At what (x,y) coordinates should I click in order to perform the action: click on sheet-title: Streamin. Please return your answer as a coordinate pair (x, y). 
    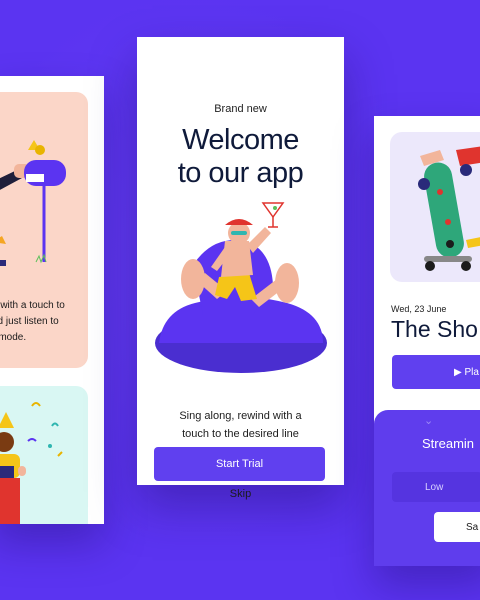
    Looking at the image, I should click on (448, 443).